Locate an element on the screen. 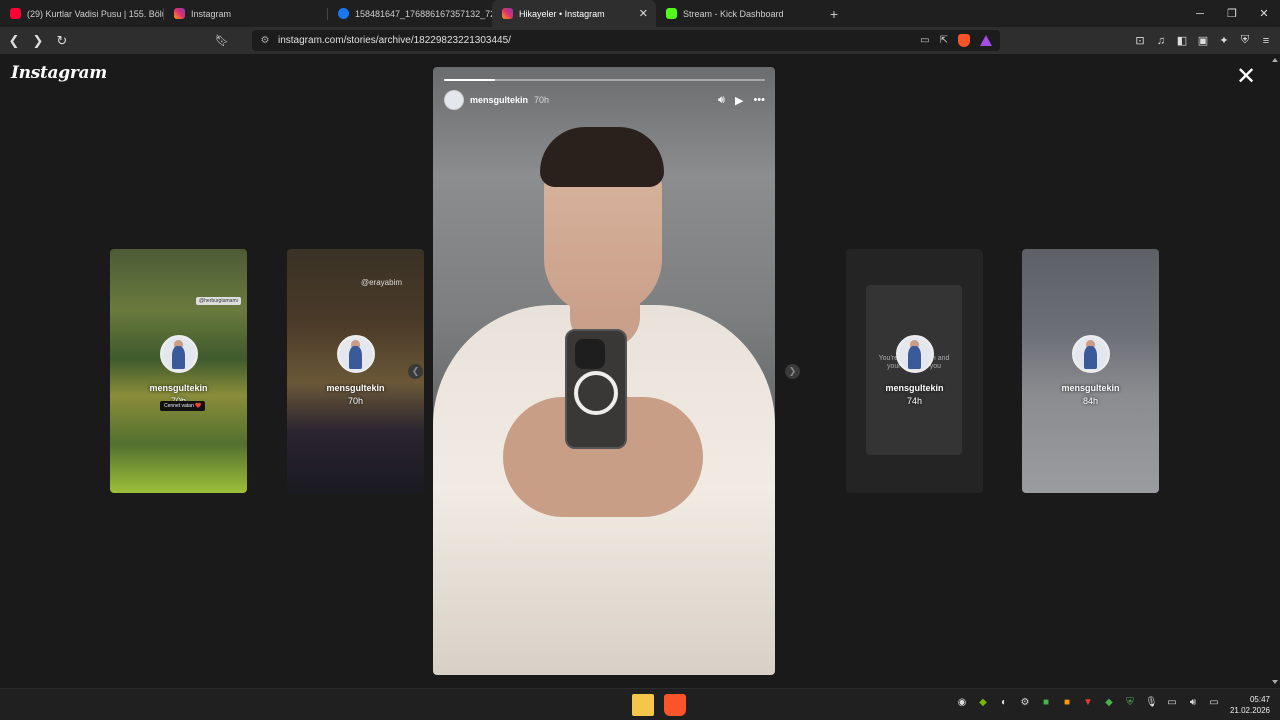  speaker-icon: 🔊︎ is located at coordinates (1193, 702).